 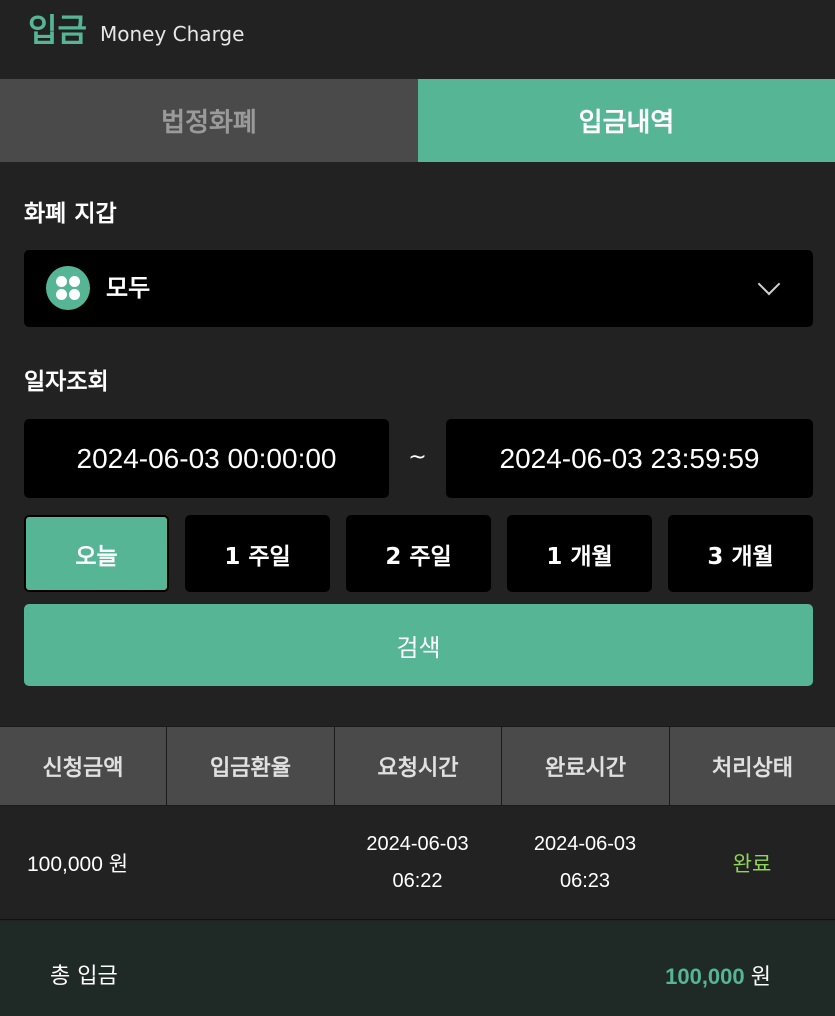 I want to click on column-header-amount: 신청금액, so click(x=83, y=768).